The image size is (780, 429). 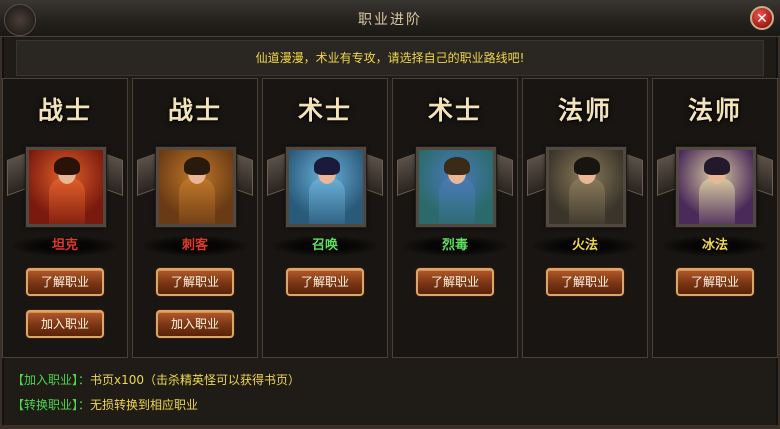 I want to click on class-card: 术士 召唤 了解职业, so click(x=325, y=218).